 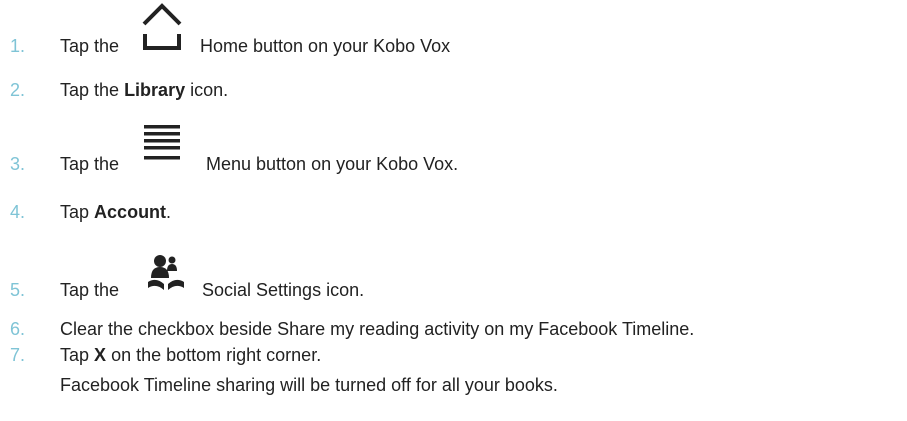 I want to click on social-settings-icon, so click(x=166, y=272).